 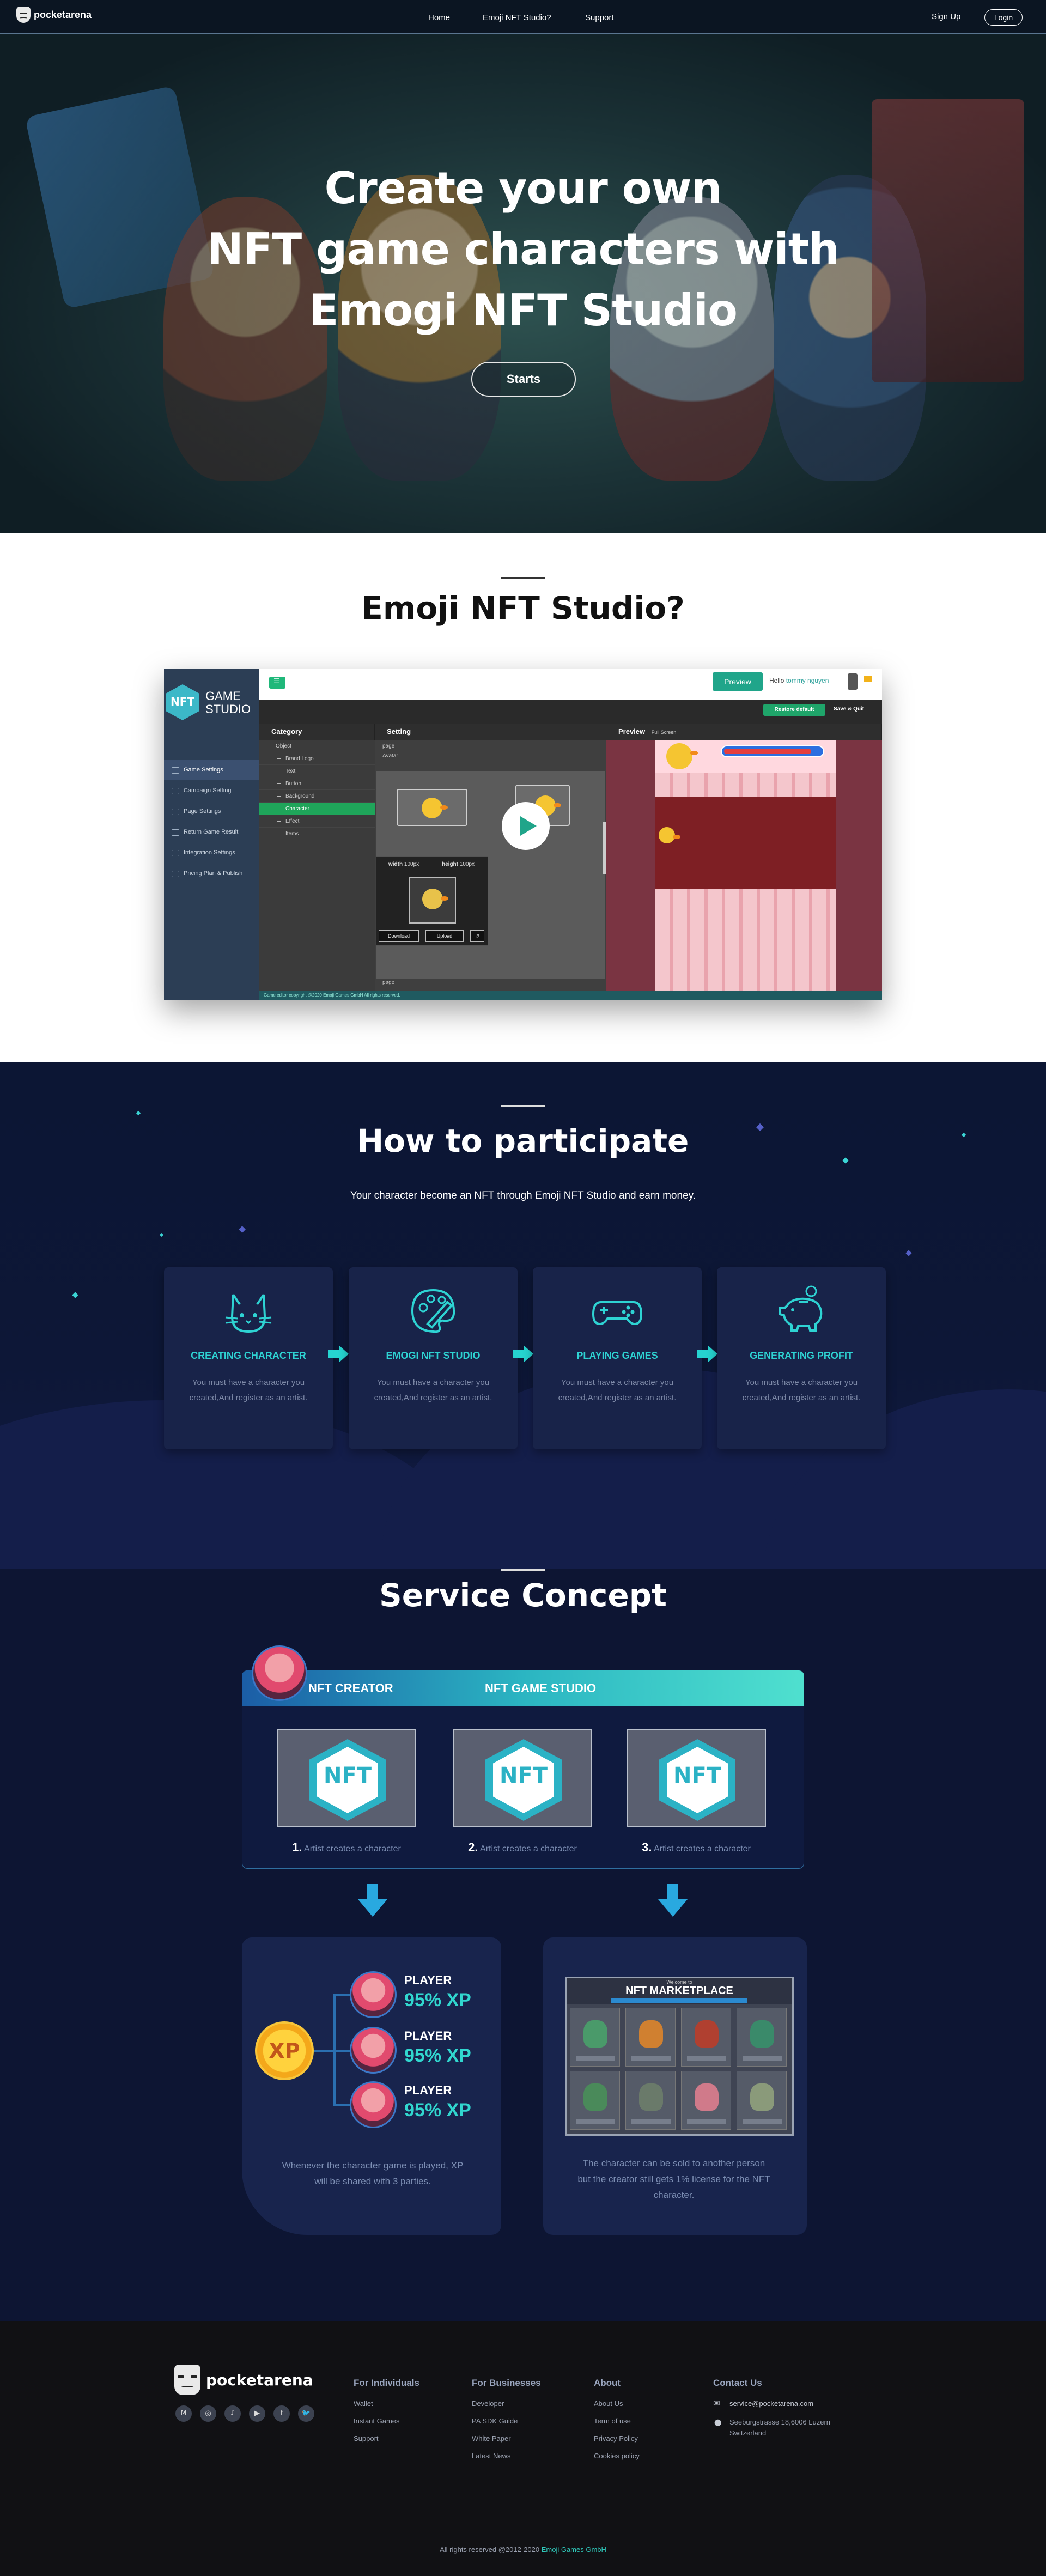 What do you see at coordinates (418, 2103) in the screenshot?
I see `player-share: PLAYER 95% XP` at bounding box center [418, 2103].